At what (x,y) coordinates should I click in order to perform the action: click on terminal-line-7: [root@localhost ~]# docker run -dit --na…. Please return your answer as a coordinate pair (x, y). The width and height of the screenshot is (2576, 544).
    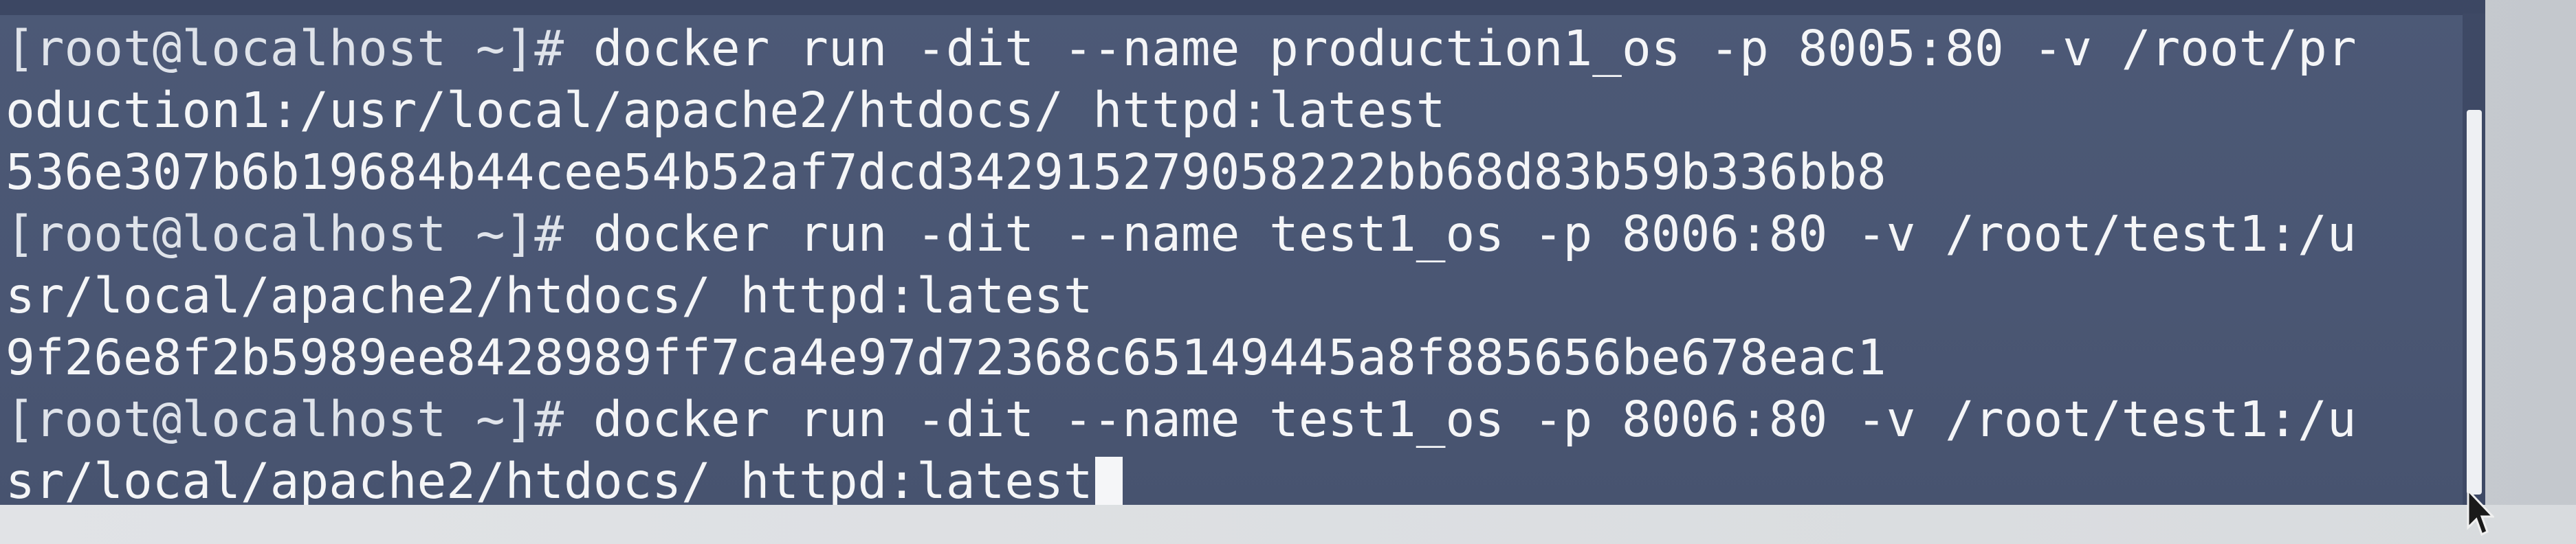
    Looking at the image, I should click on (1181, 420).